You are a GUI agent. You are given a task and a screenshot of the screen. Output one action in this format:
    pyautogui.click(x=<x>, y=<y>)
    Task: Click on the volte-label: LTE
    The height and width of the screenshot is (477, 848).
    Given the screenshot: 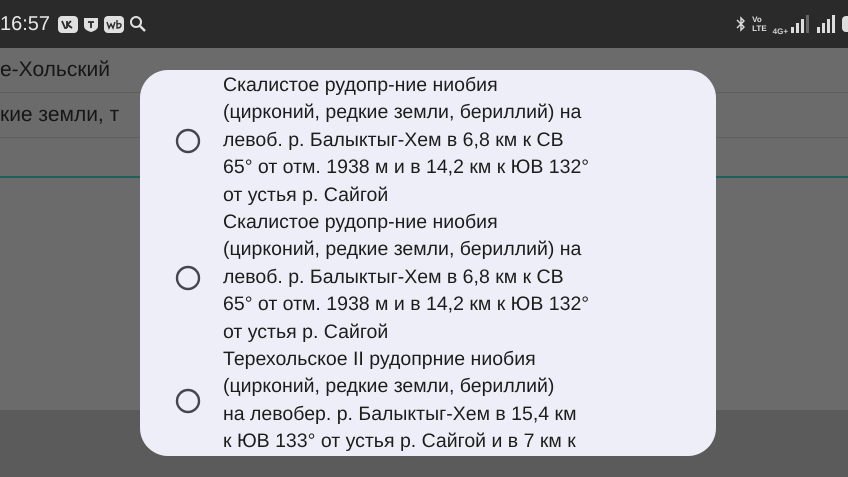 What is the action you would take?
    pyautogui.click(x=759, y=28)
    